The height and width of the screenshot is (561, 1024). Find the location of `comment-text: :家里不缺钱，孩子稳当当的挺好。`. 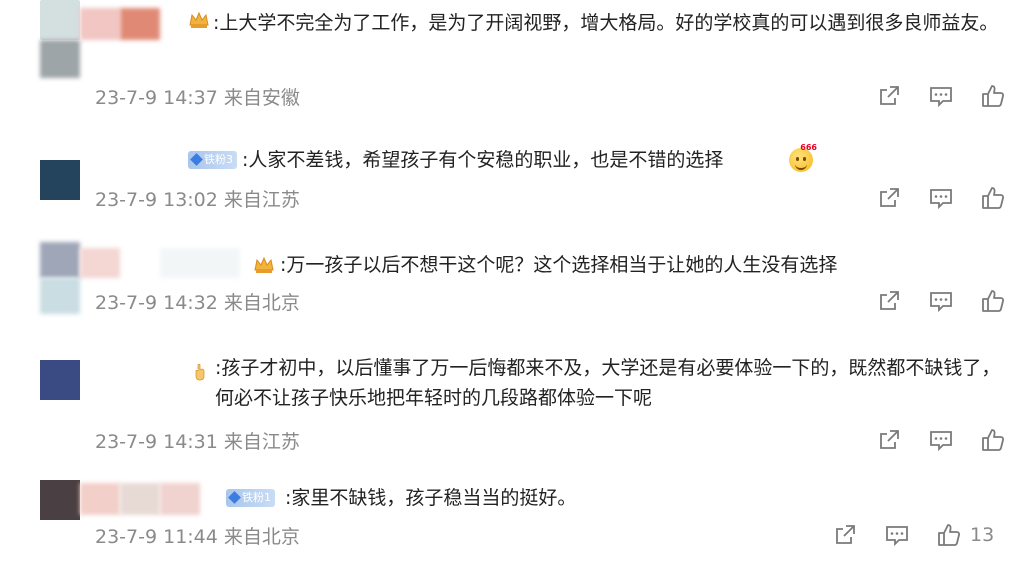

comment-text: :家里不缺钱，孩子稳当当的挺好。 is located at coordinates (431, 498).